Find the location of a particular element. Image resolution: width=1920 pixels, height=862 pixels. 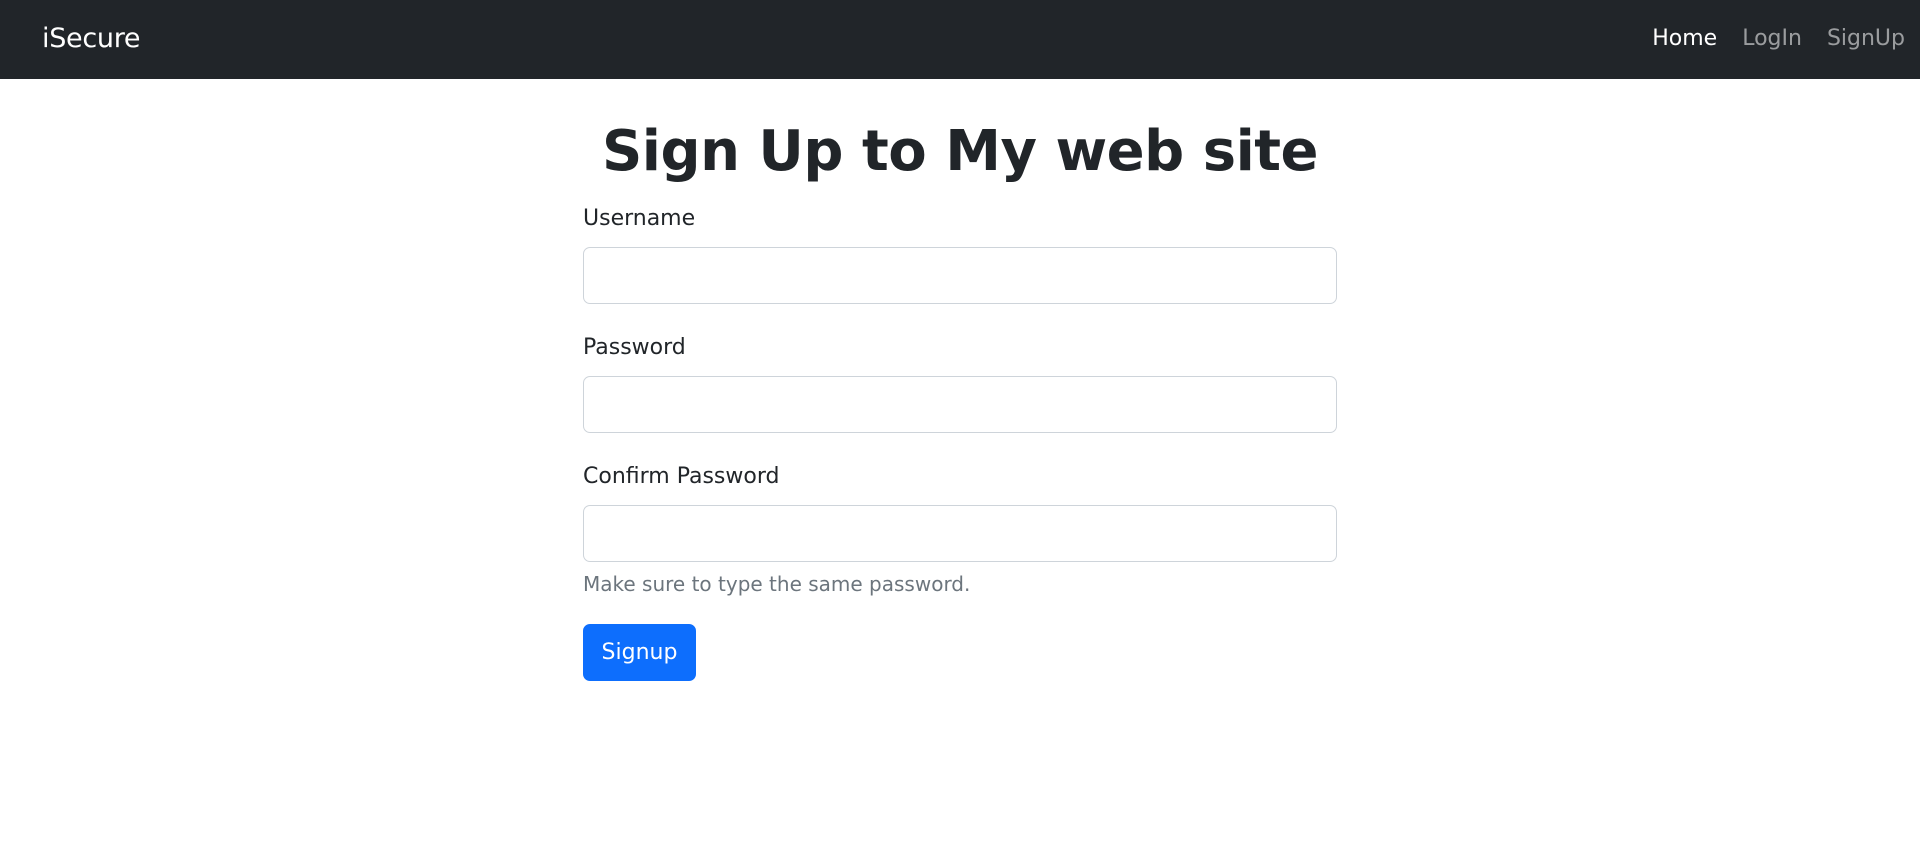

password-input is located at coordinates (960, 404).